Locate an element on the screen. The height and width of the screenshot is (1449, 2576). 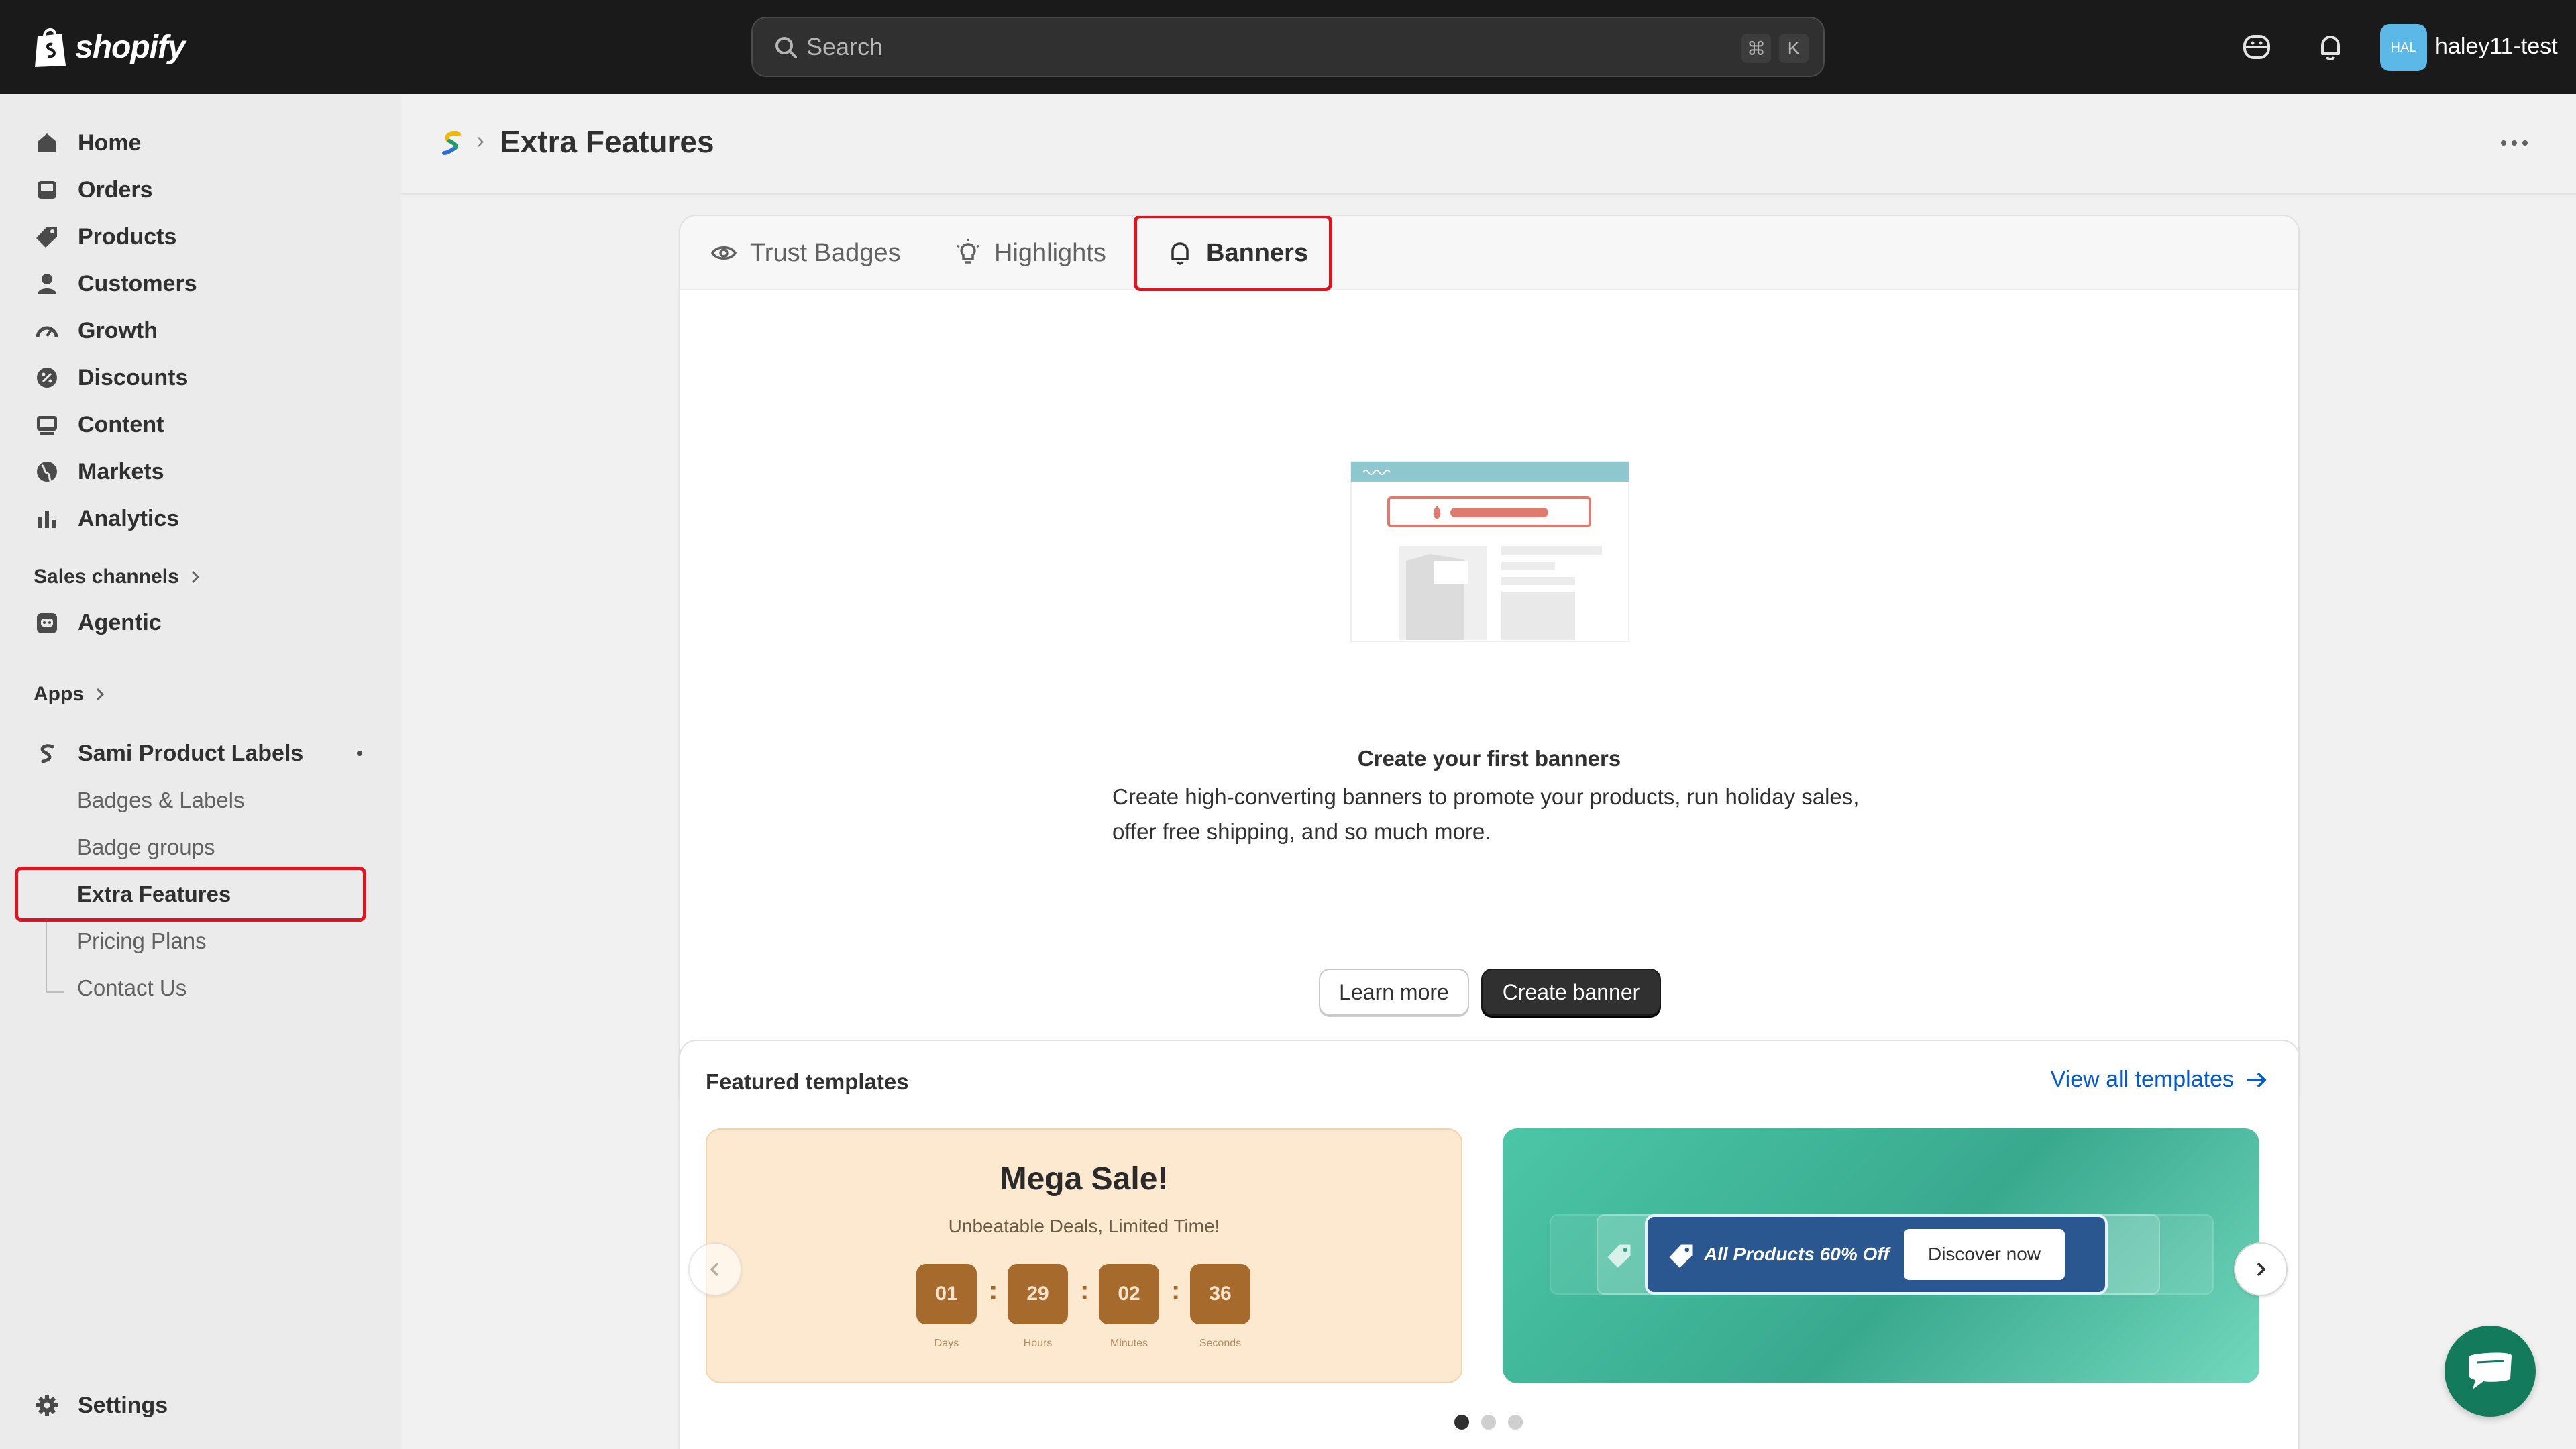
ticket-banner: All Products 60% Off Discover now is located at coordinates (1876, 1254).